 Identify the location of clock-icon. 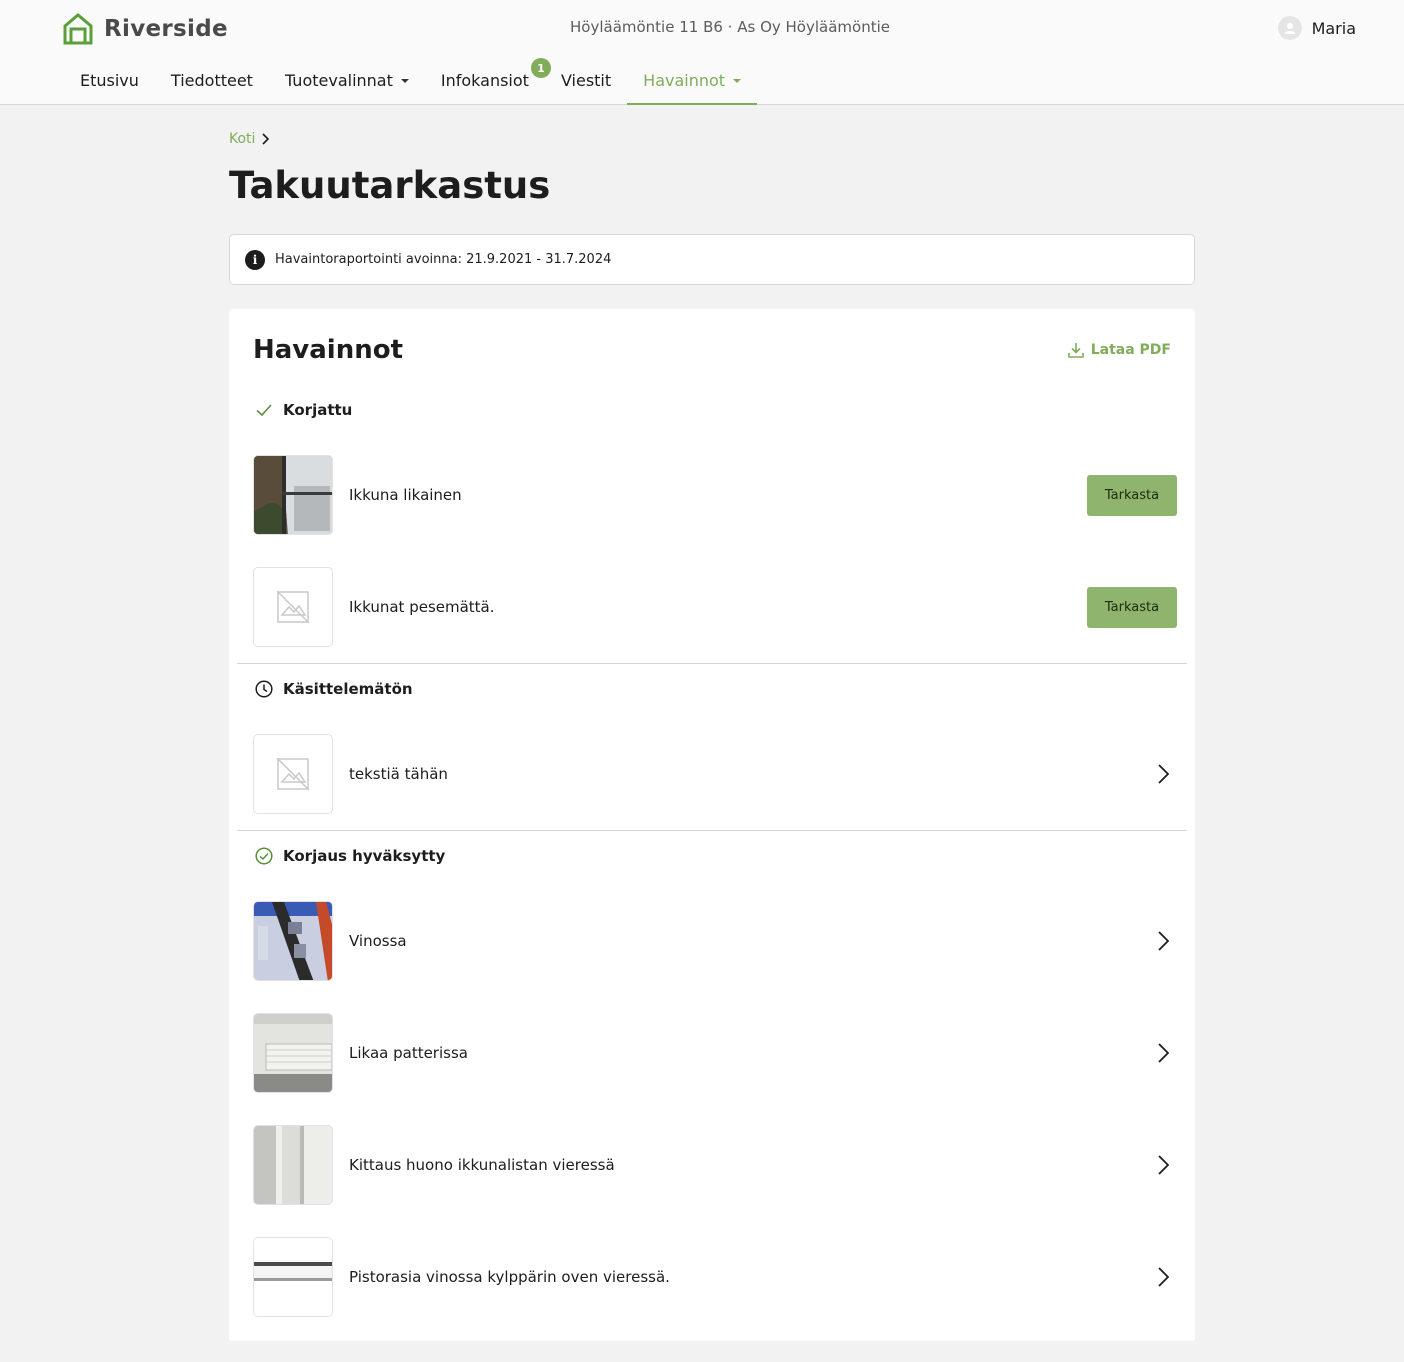
(264, 689).